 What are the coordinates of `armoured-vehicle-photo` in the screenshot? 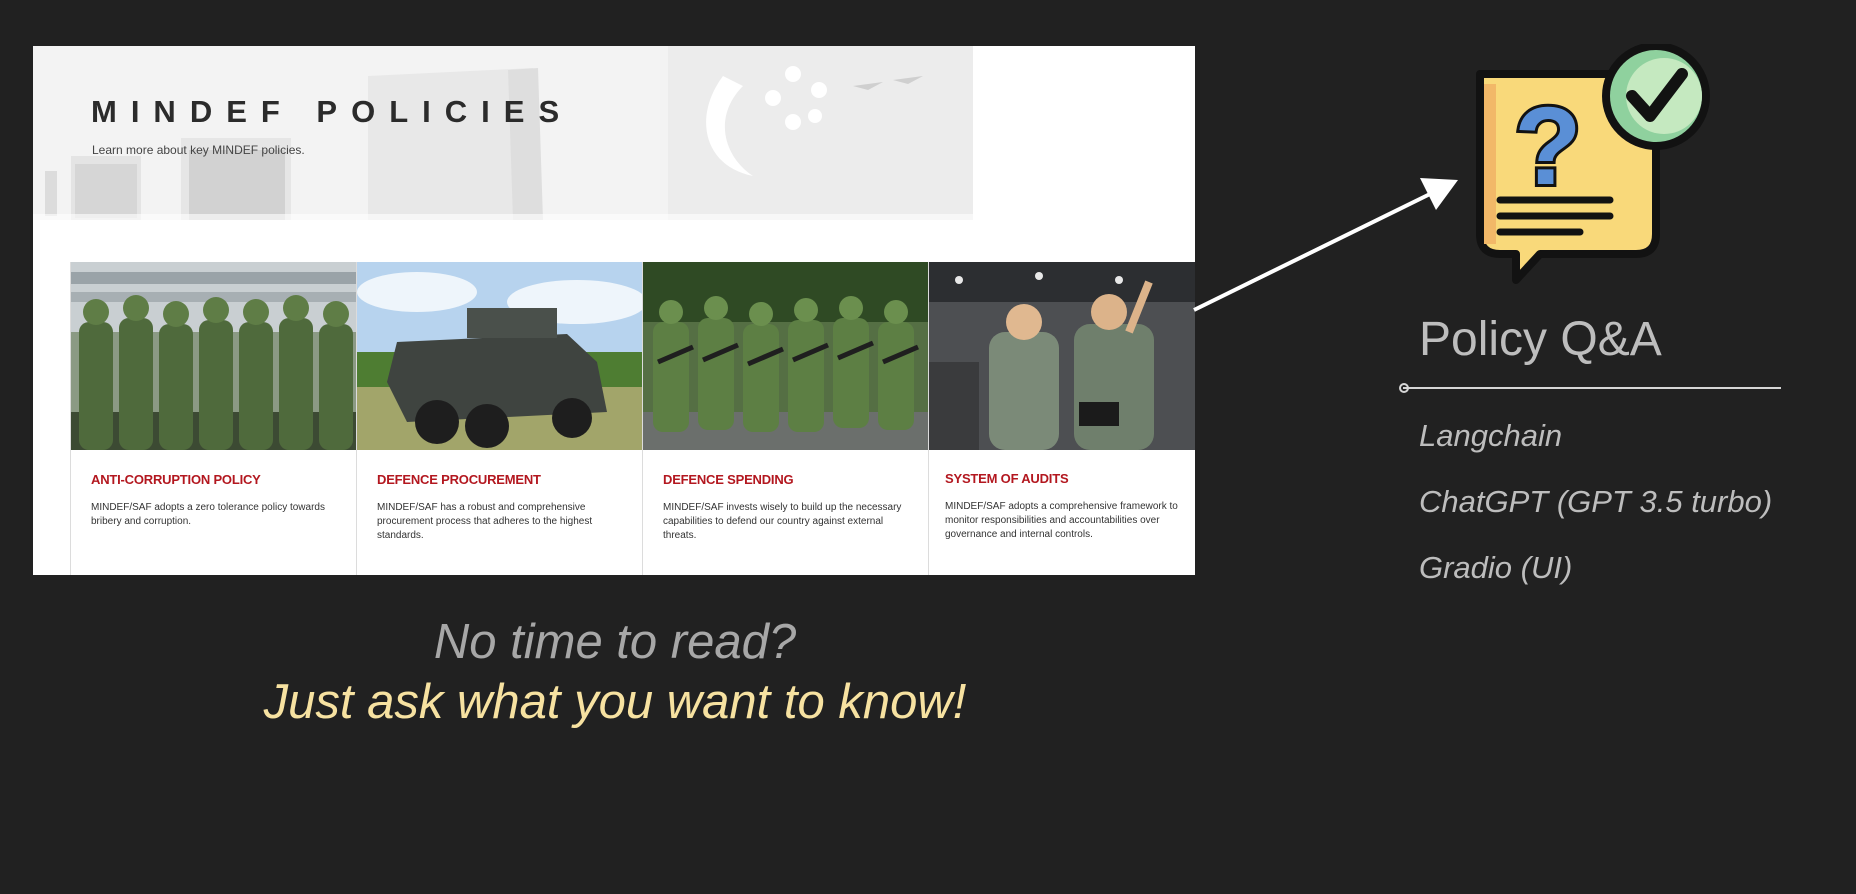 It's located at (499, 356).